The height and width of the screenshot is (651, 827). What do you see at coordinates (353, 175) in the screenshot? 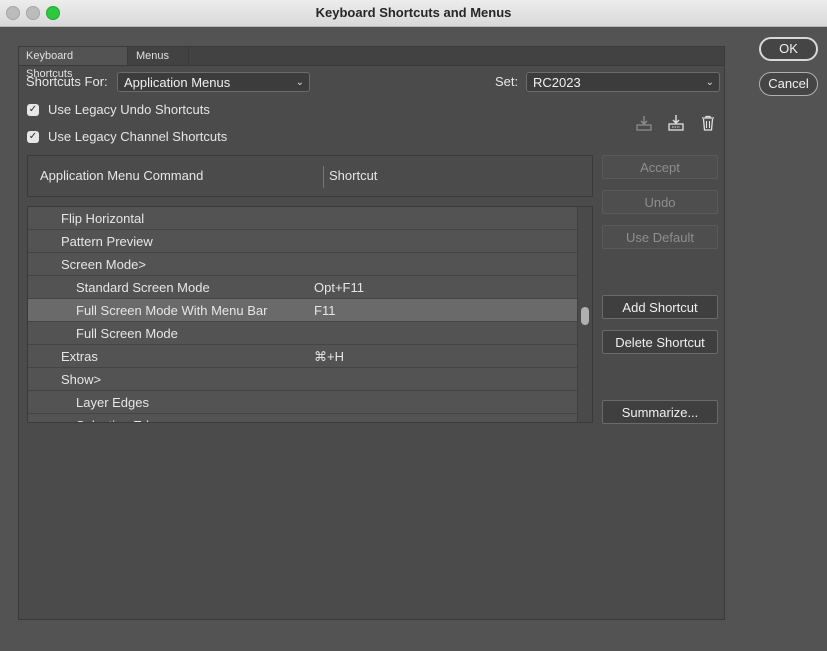
I see `column-header-shortcut: Shortcut` at bounding box center [353, 175].